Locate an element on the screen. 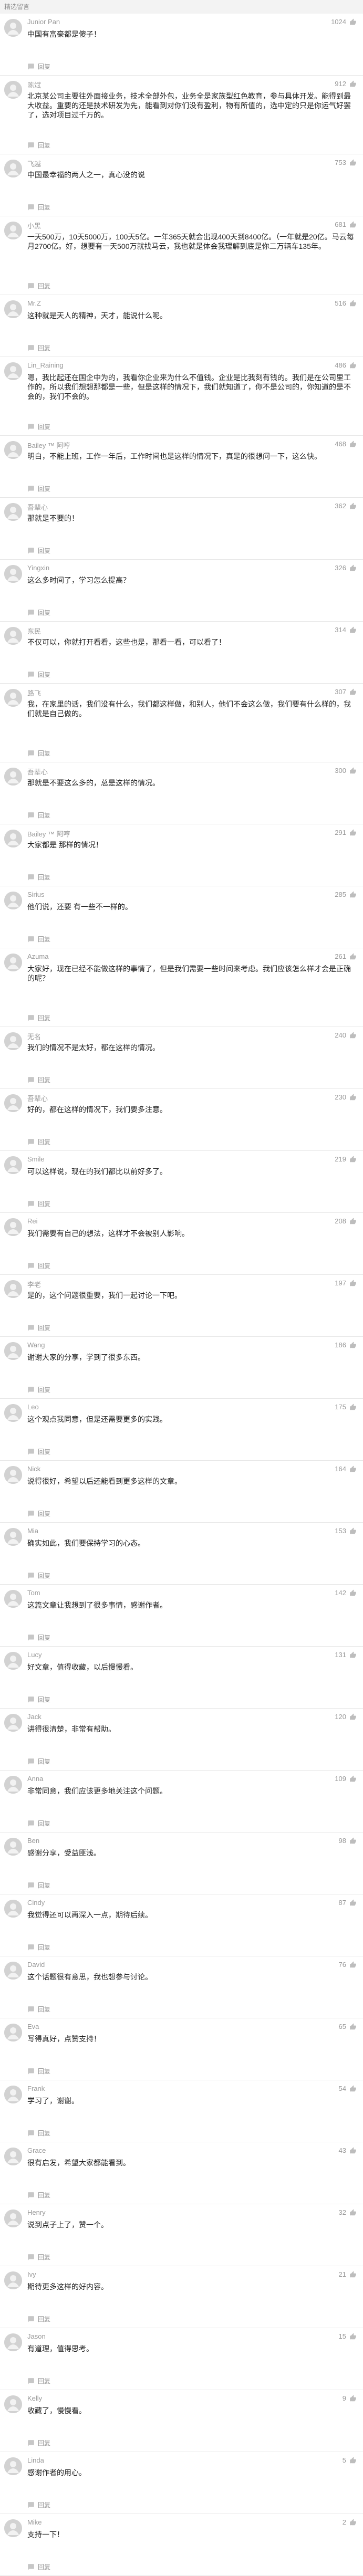 This screenshot has width=363, height=2576. like-count: 5 is located at coordinates (350, 2460).